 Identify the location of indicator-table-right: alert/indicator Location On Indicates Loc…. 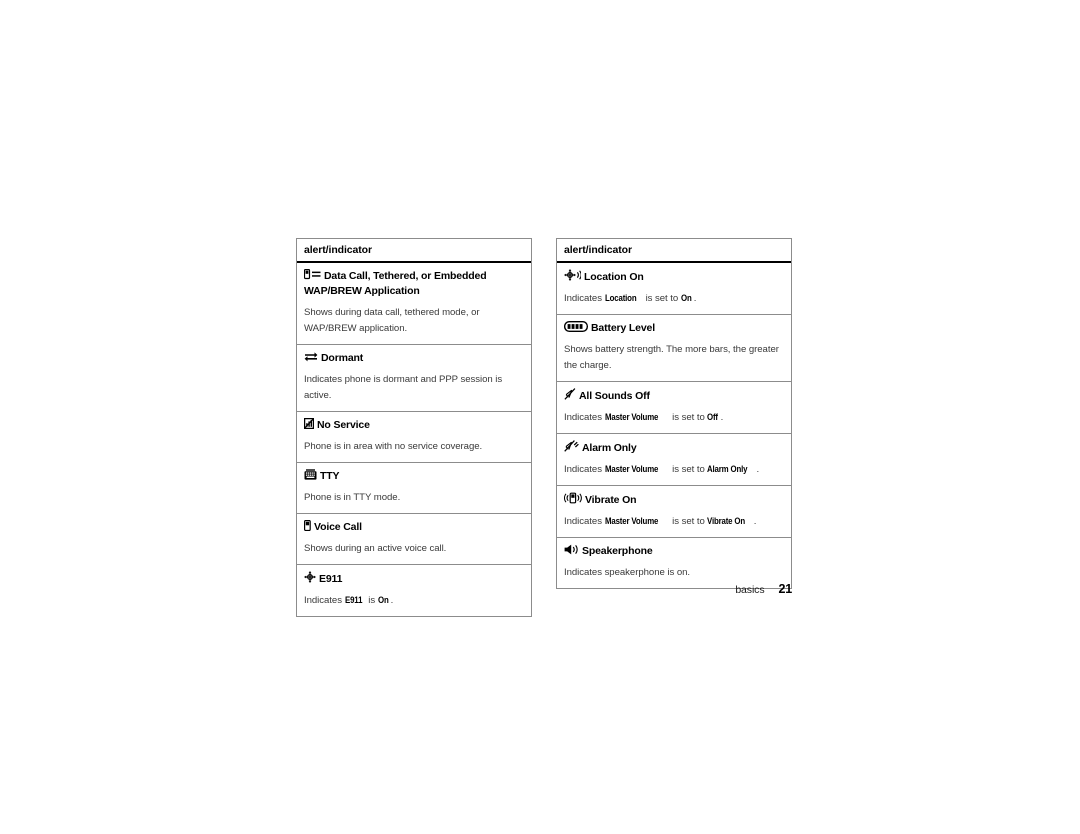
(674, 413).